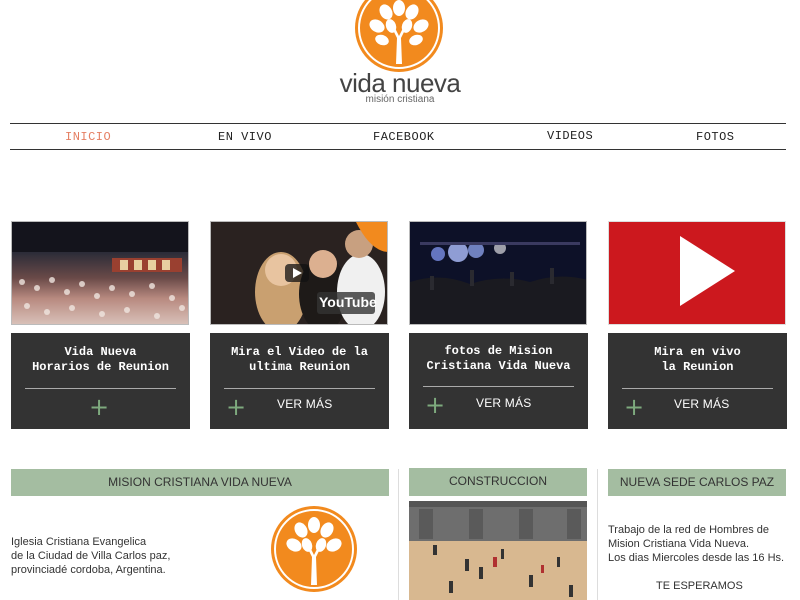  What do you see at coordinates (697, 359) in the screenshot?
I see `card-title: Mira en vivo la Reunion` at bounding box center [697, 359].